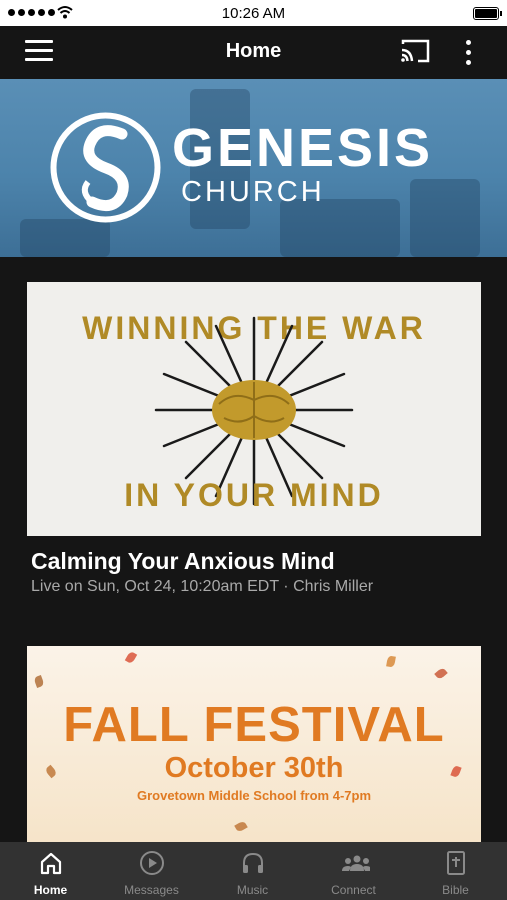 This screenshot has height=900, width=507. I want to click on bottom-tab-bar: Home Messages Music Connect Bible, so click(253, 871).